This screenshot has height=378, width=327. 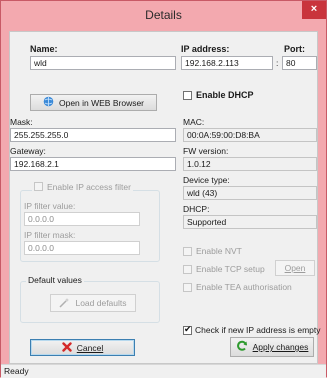 What do you see at coordinates (314, 10) in the screenshot?
I see `close-button: ×` at bounding box center [314, 10].